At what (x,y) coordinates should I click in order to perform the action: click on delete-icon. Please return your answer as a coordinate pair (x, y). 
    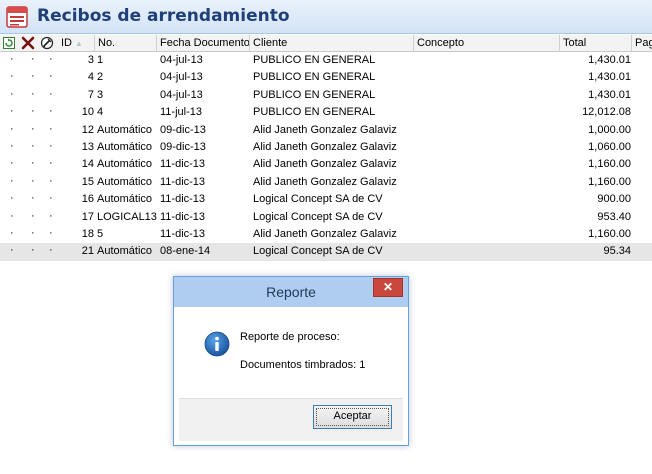
    Looking at the image, I should click on (28, 43).